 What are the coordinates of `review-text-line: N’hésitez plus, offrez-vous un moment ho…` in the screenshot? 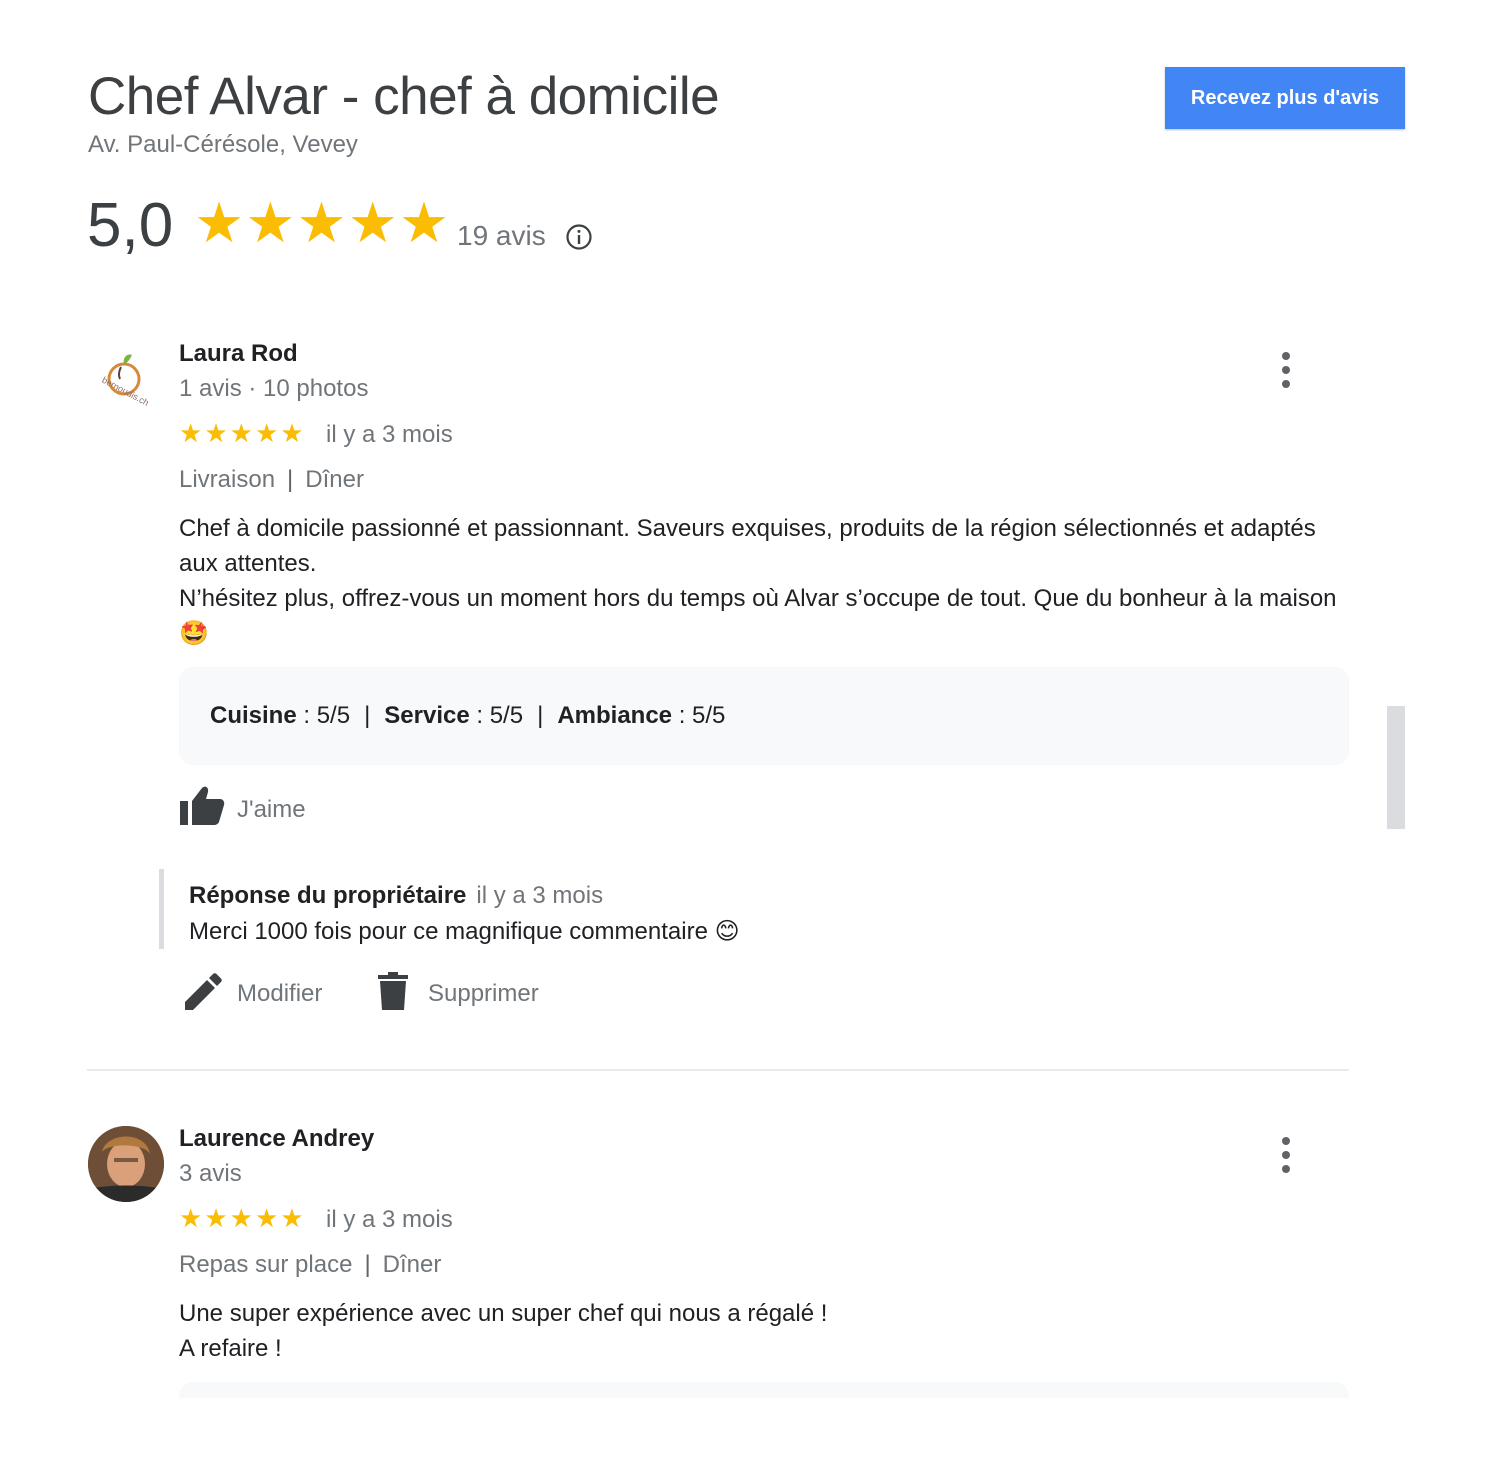 It's located at (758, 616).